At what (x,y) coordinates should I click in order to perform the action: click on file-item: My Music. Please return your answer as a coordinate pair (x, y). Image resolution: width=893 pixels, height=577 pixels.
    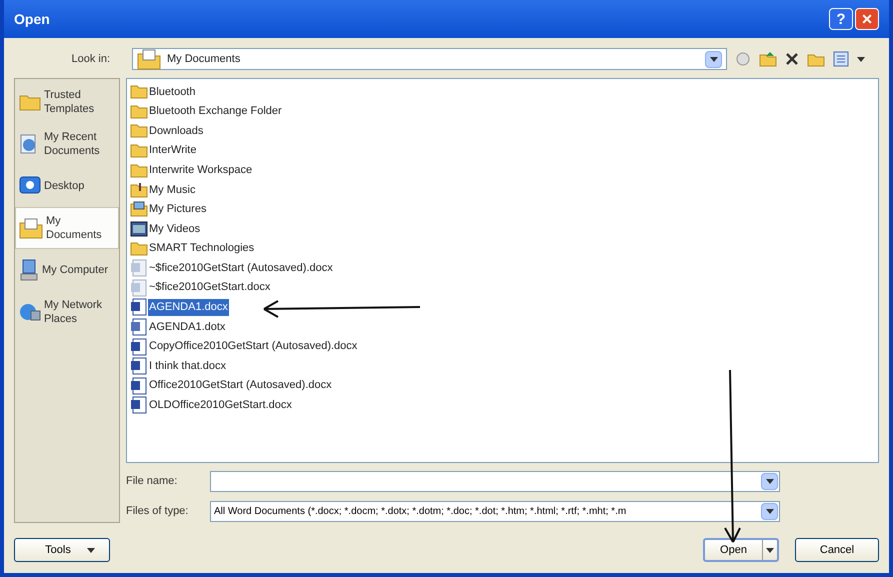
    Looking at the image, I should click on (504, 190).